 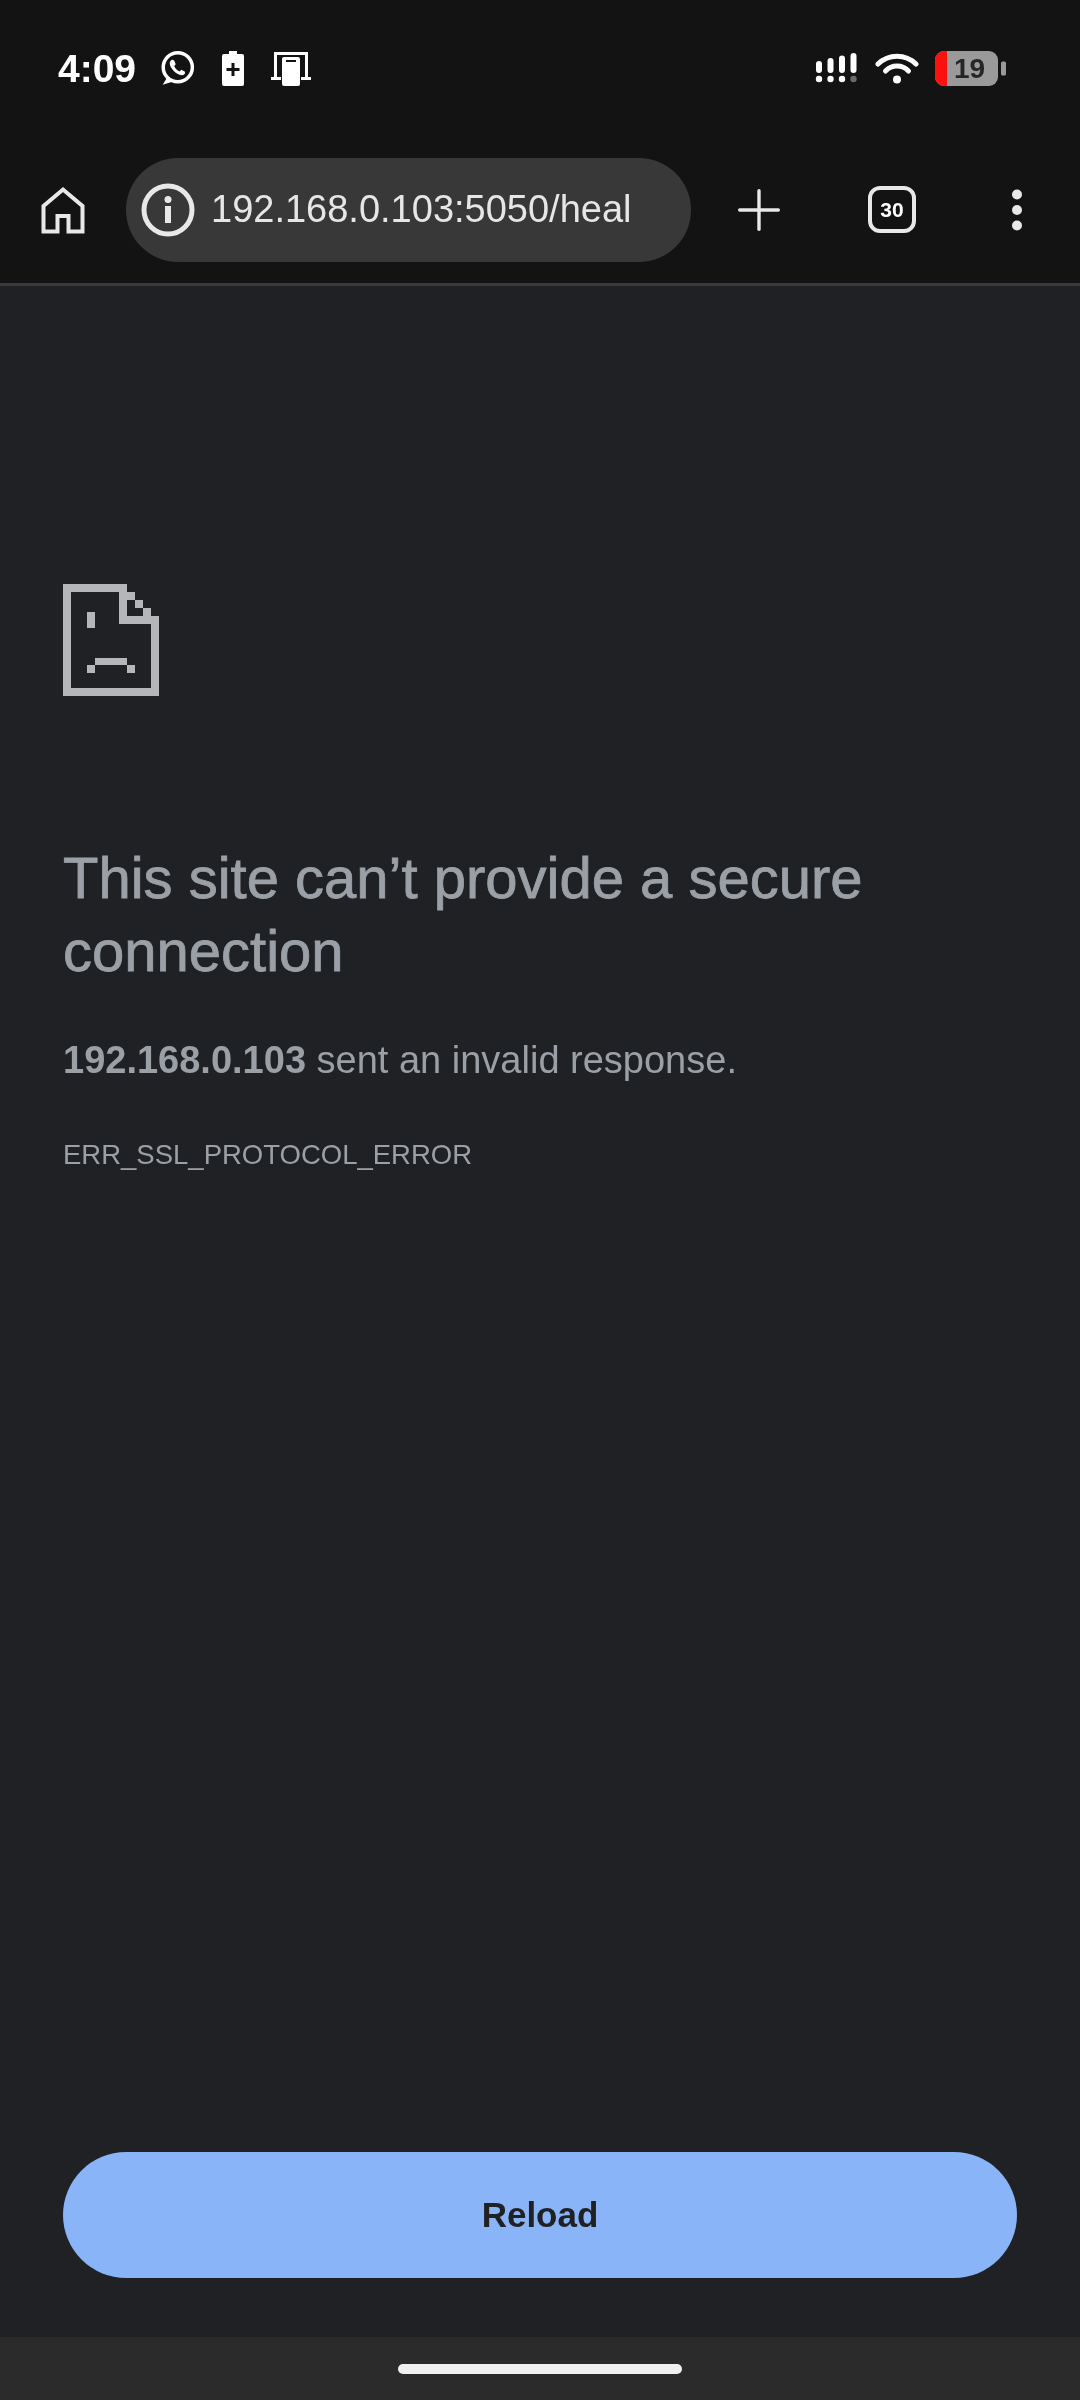 What do you see at coordinates (897, 68) in the screenshot?
I see `wifi-icon` at bounding box center [897, 68].